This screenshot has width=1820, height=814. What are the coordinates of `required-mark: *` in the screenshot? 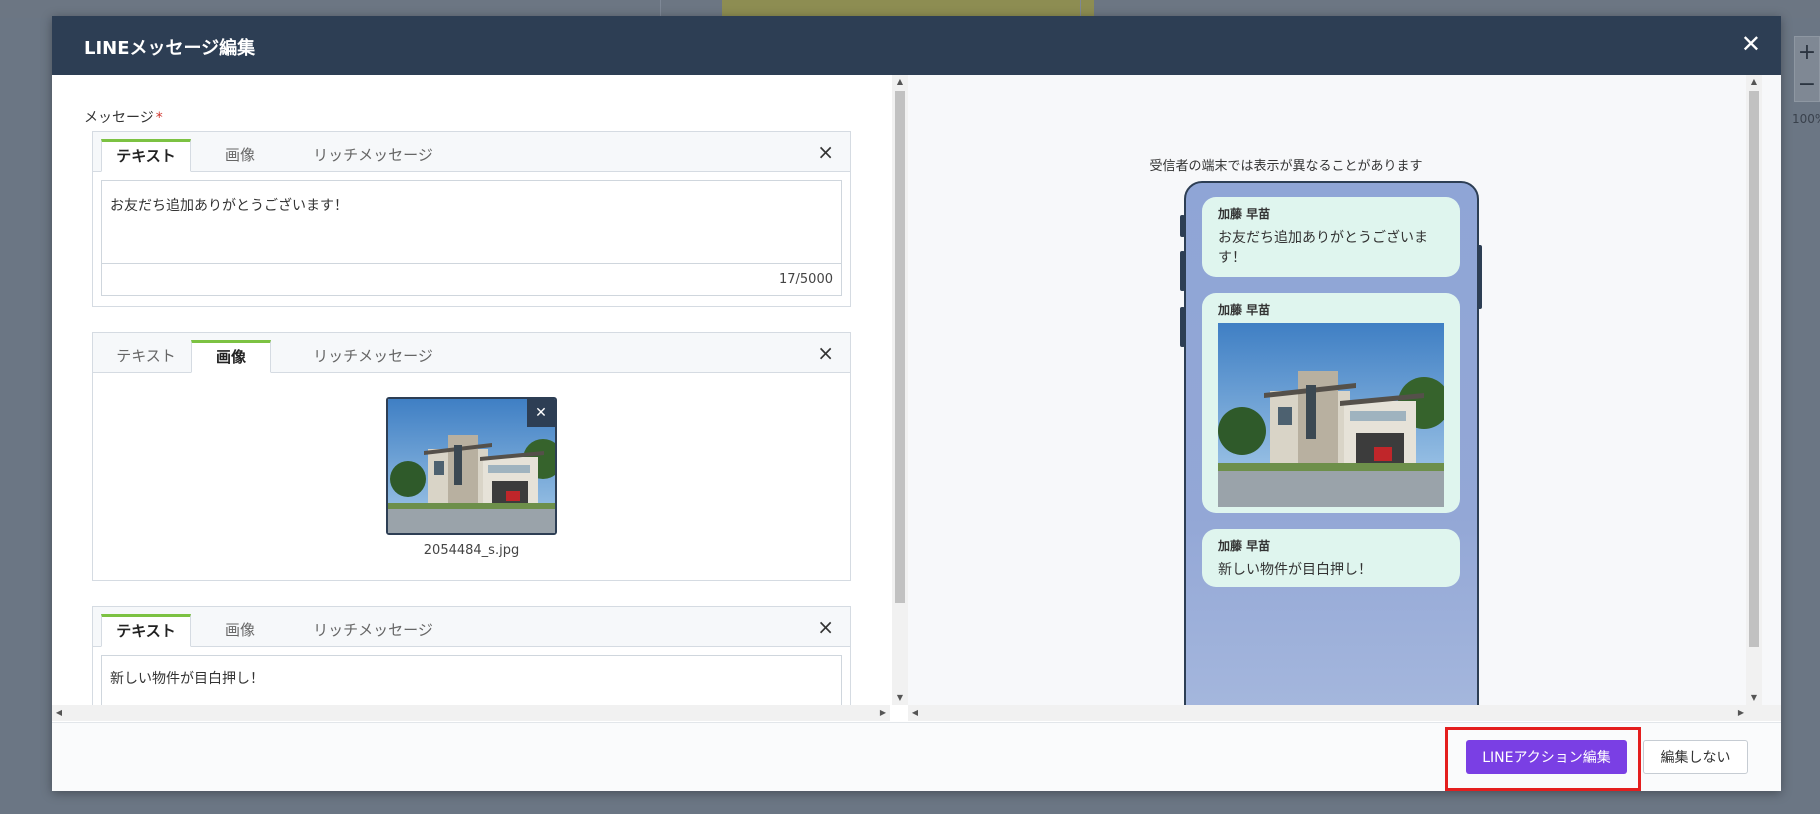 It's located at (159, 118).